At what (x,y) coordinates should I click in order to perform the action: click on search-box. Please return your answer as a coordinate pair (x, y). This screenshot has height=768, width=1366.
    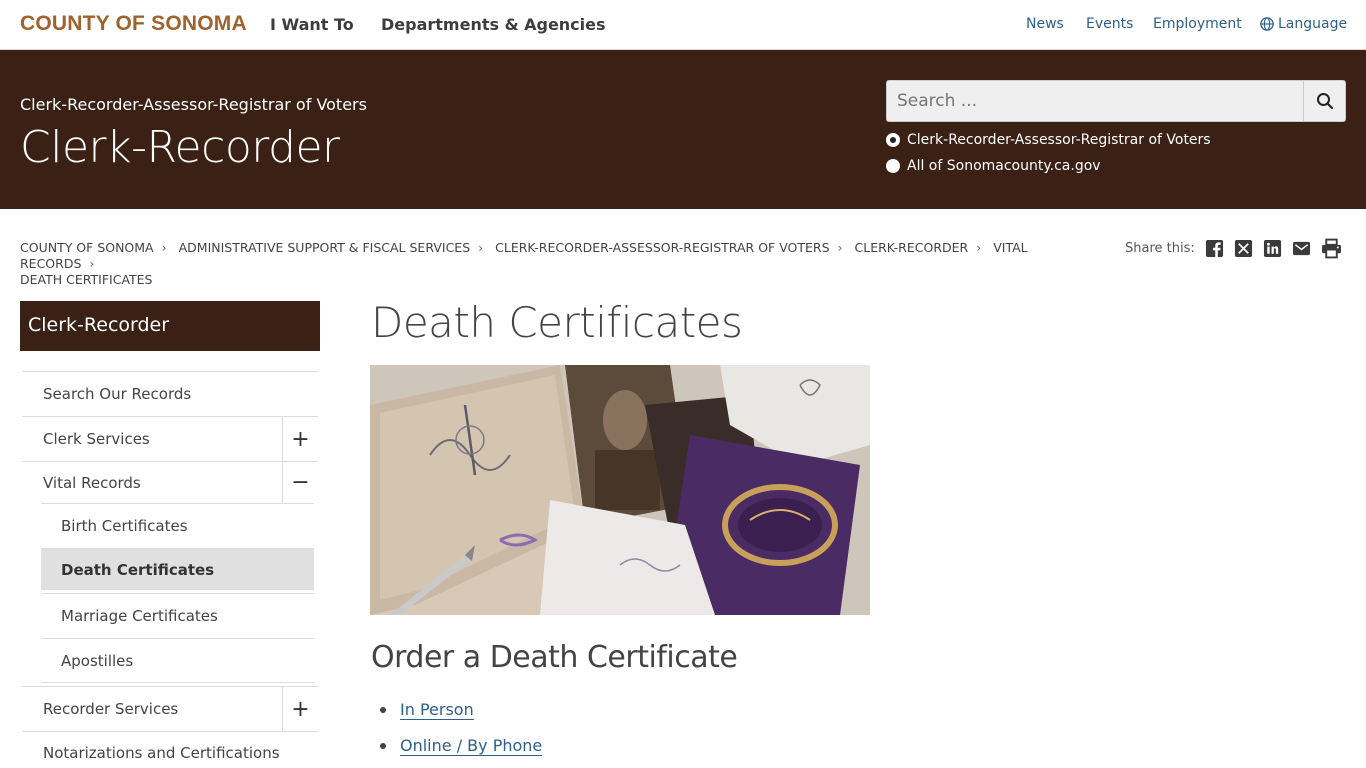
    Looking at the image, I should click on (1116, 101).